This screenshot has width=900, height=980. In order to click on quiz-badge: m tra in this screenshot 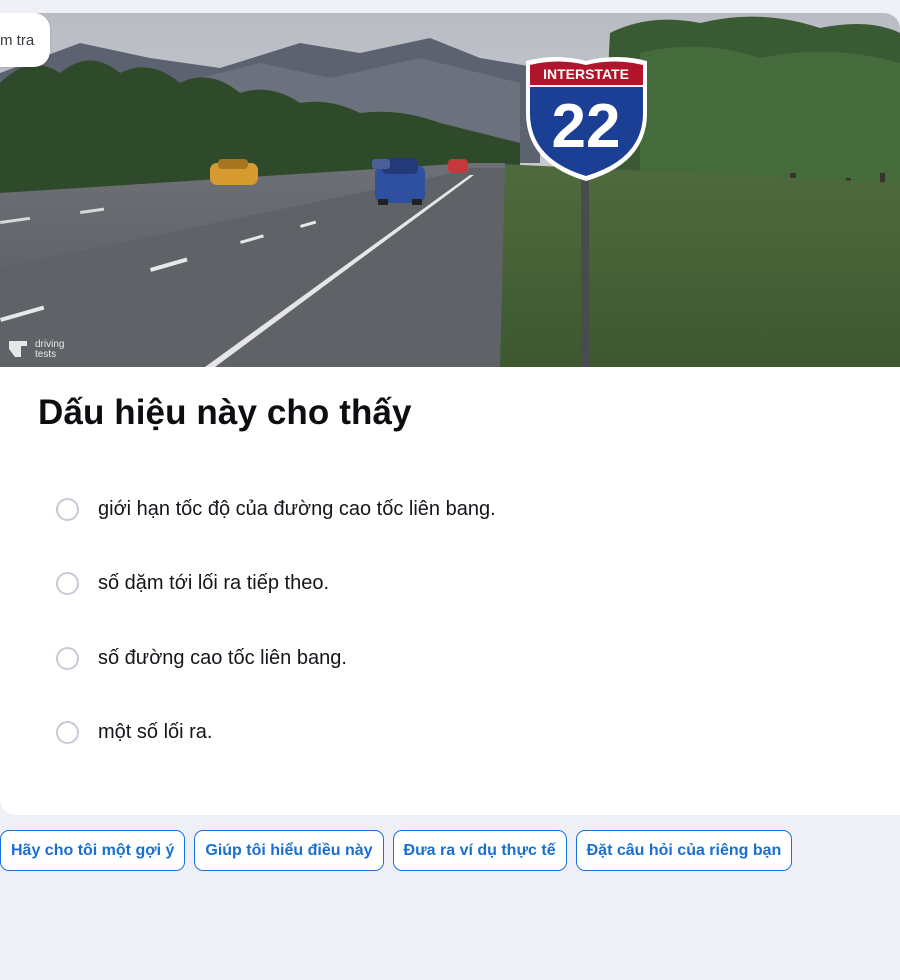, I will do `click(25, 40)`.